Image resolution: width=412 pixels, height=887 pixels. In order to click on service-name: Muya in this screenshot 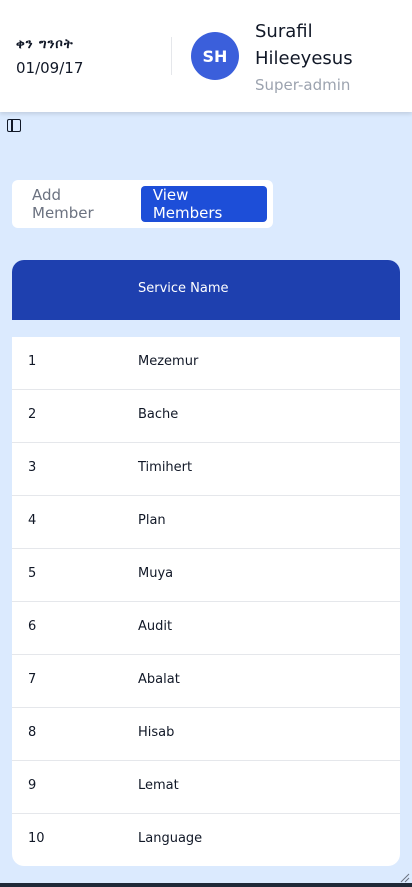, I will do `click(156, 573)`.